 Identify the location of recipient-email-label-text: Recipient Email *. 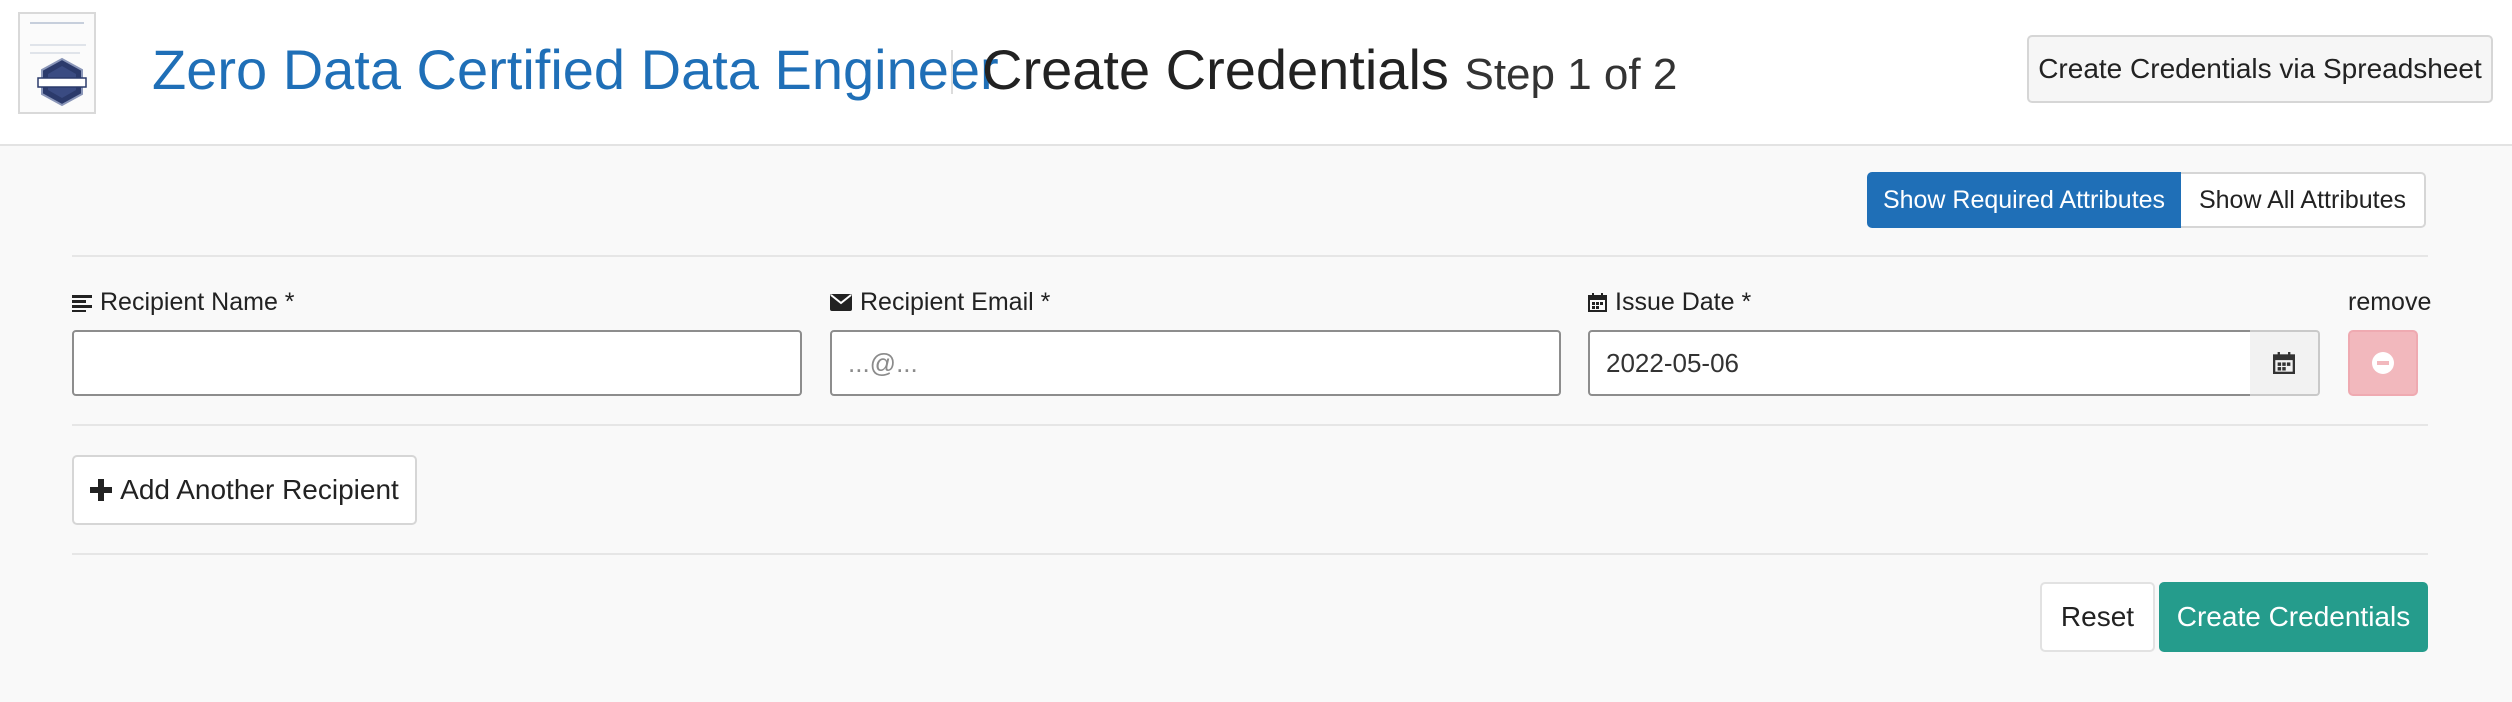
(955, 302).